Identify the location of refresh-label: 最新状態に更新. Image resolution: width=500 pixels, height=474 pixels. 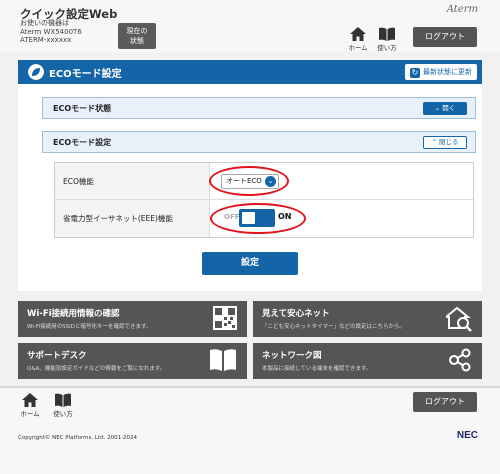
(447, 72).